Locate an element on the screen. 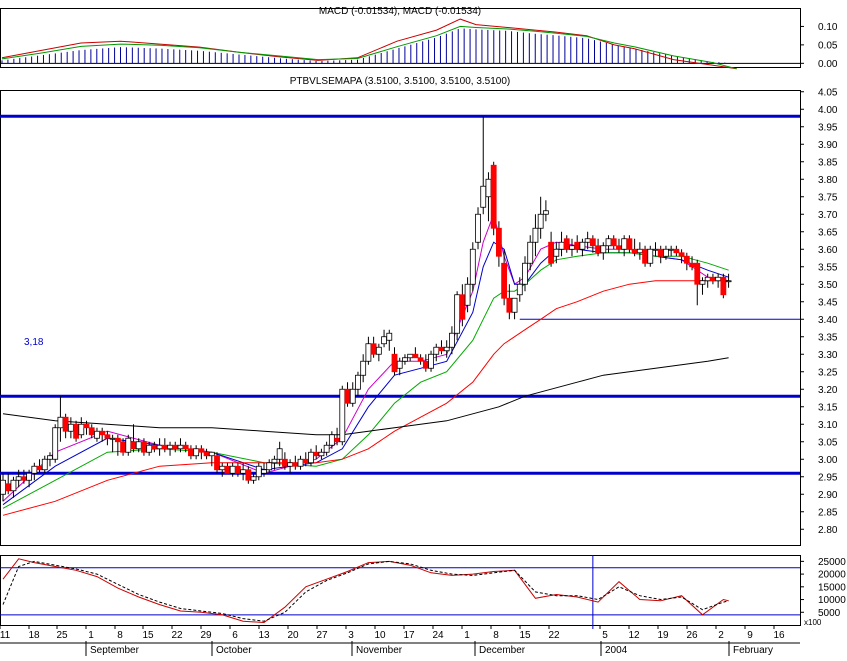 This screenshot has height=661, width=847. price-ytick-label: 2.85 is located at coordinates (828, 512).